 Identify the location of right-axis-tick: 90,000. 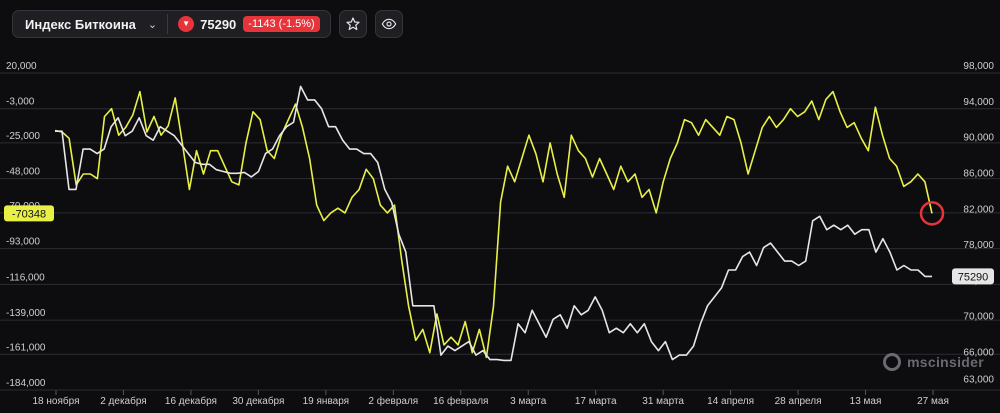
(978, 138).